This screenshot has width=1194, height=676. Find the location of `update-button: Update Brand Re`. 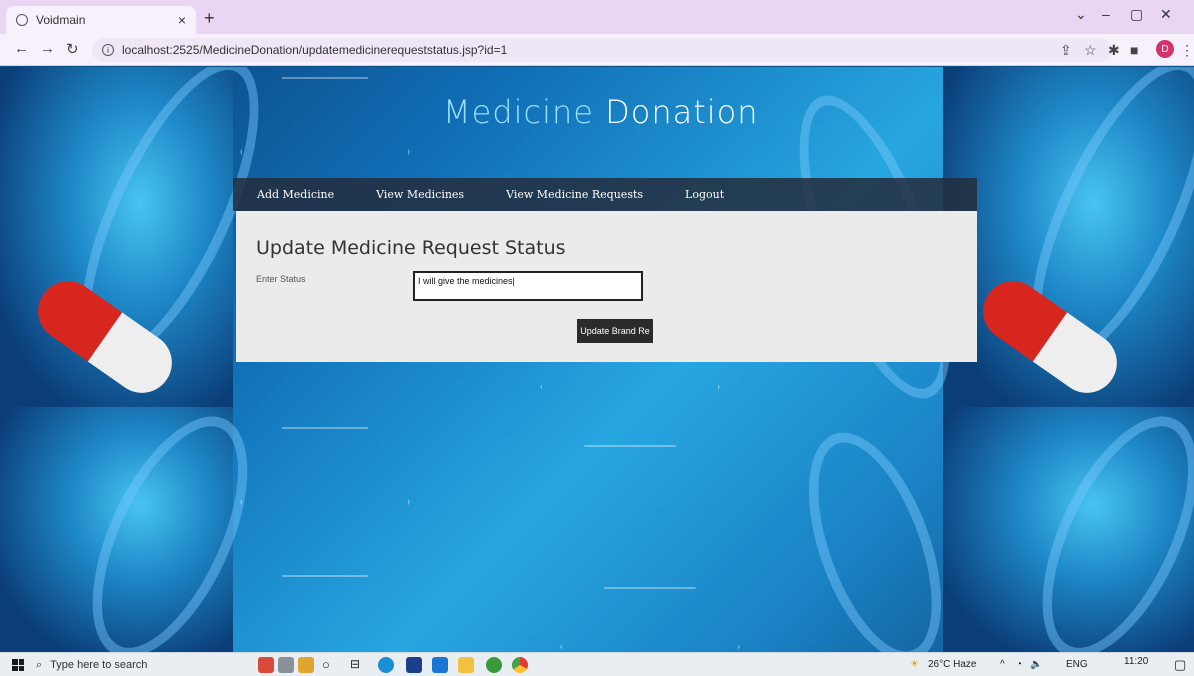

update-button: Update Brand Re is located at coordinates (615, 331).